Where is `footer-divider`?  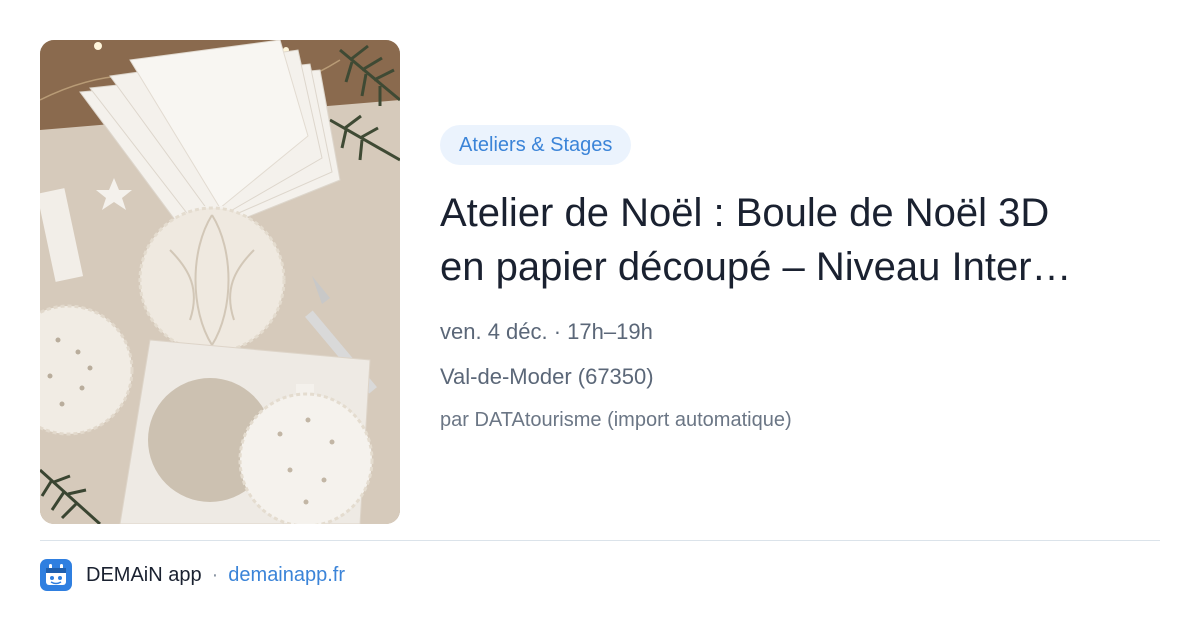 footer-divider is located at coordinates (600, 540).